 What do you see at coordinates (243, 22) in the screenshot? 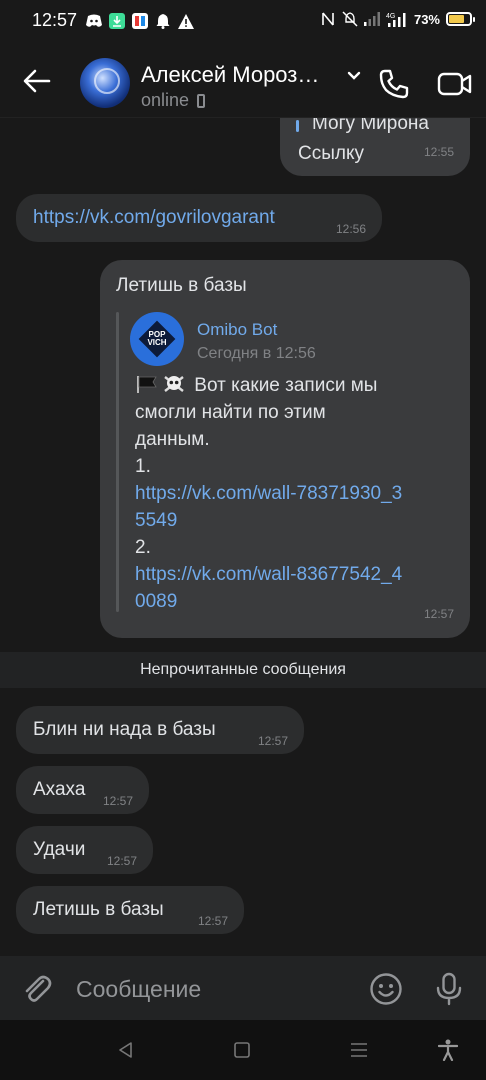
I see `status-bar: 12:57 4G 73%` at bounding box center [243, 22].